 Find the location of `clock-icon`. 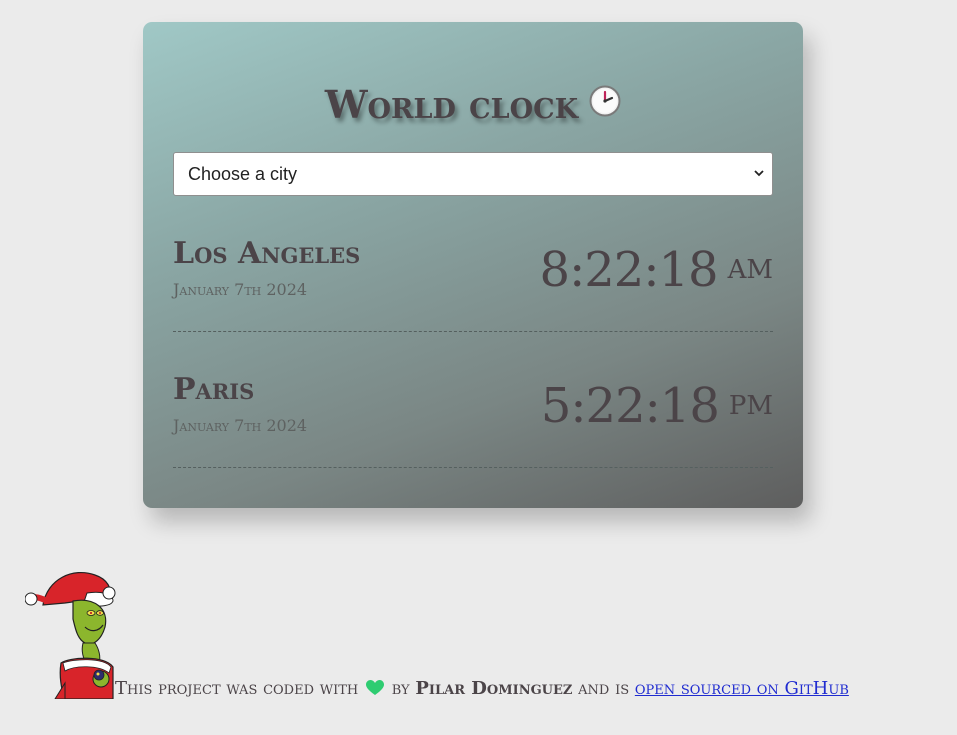

clock-icon is located at coordinates (605, 100).